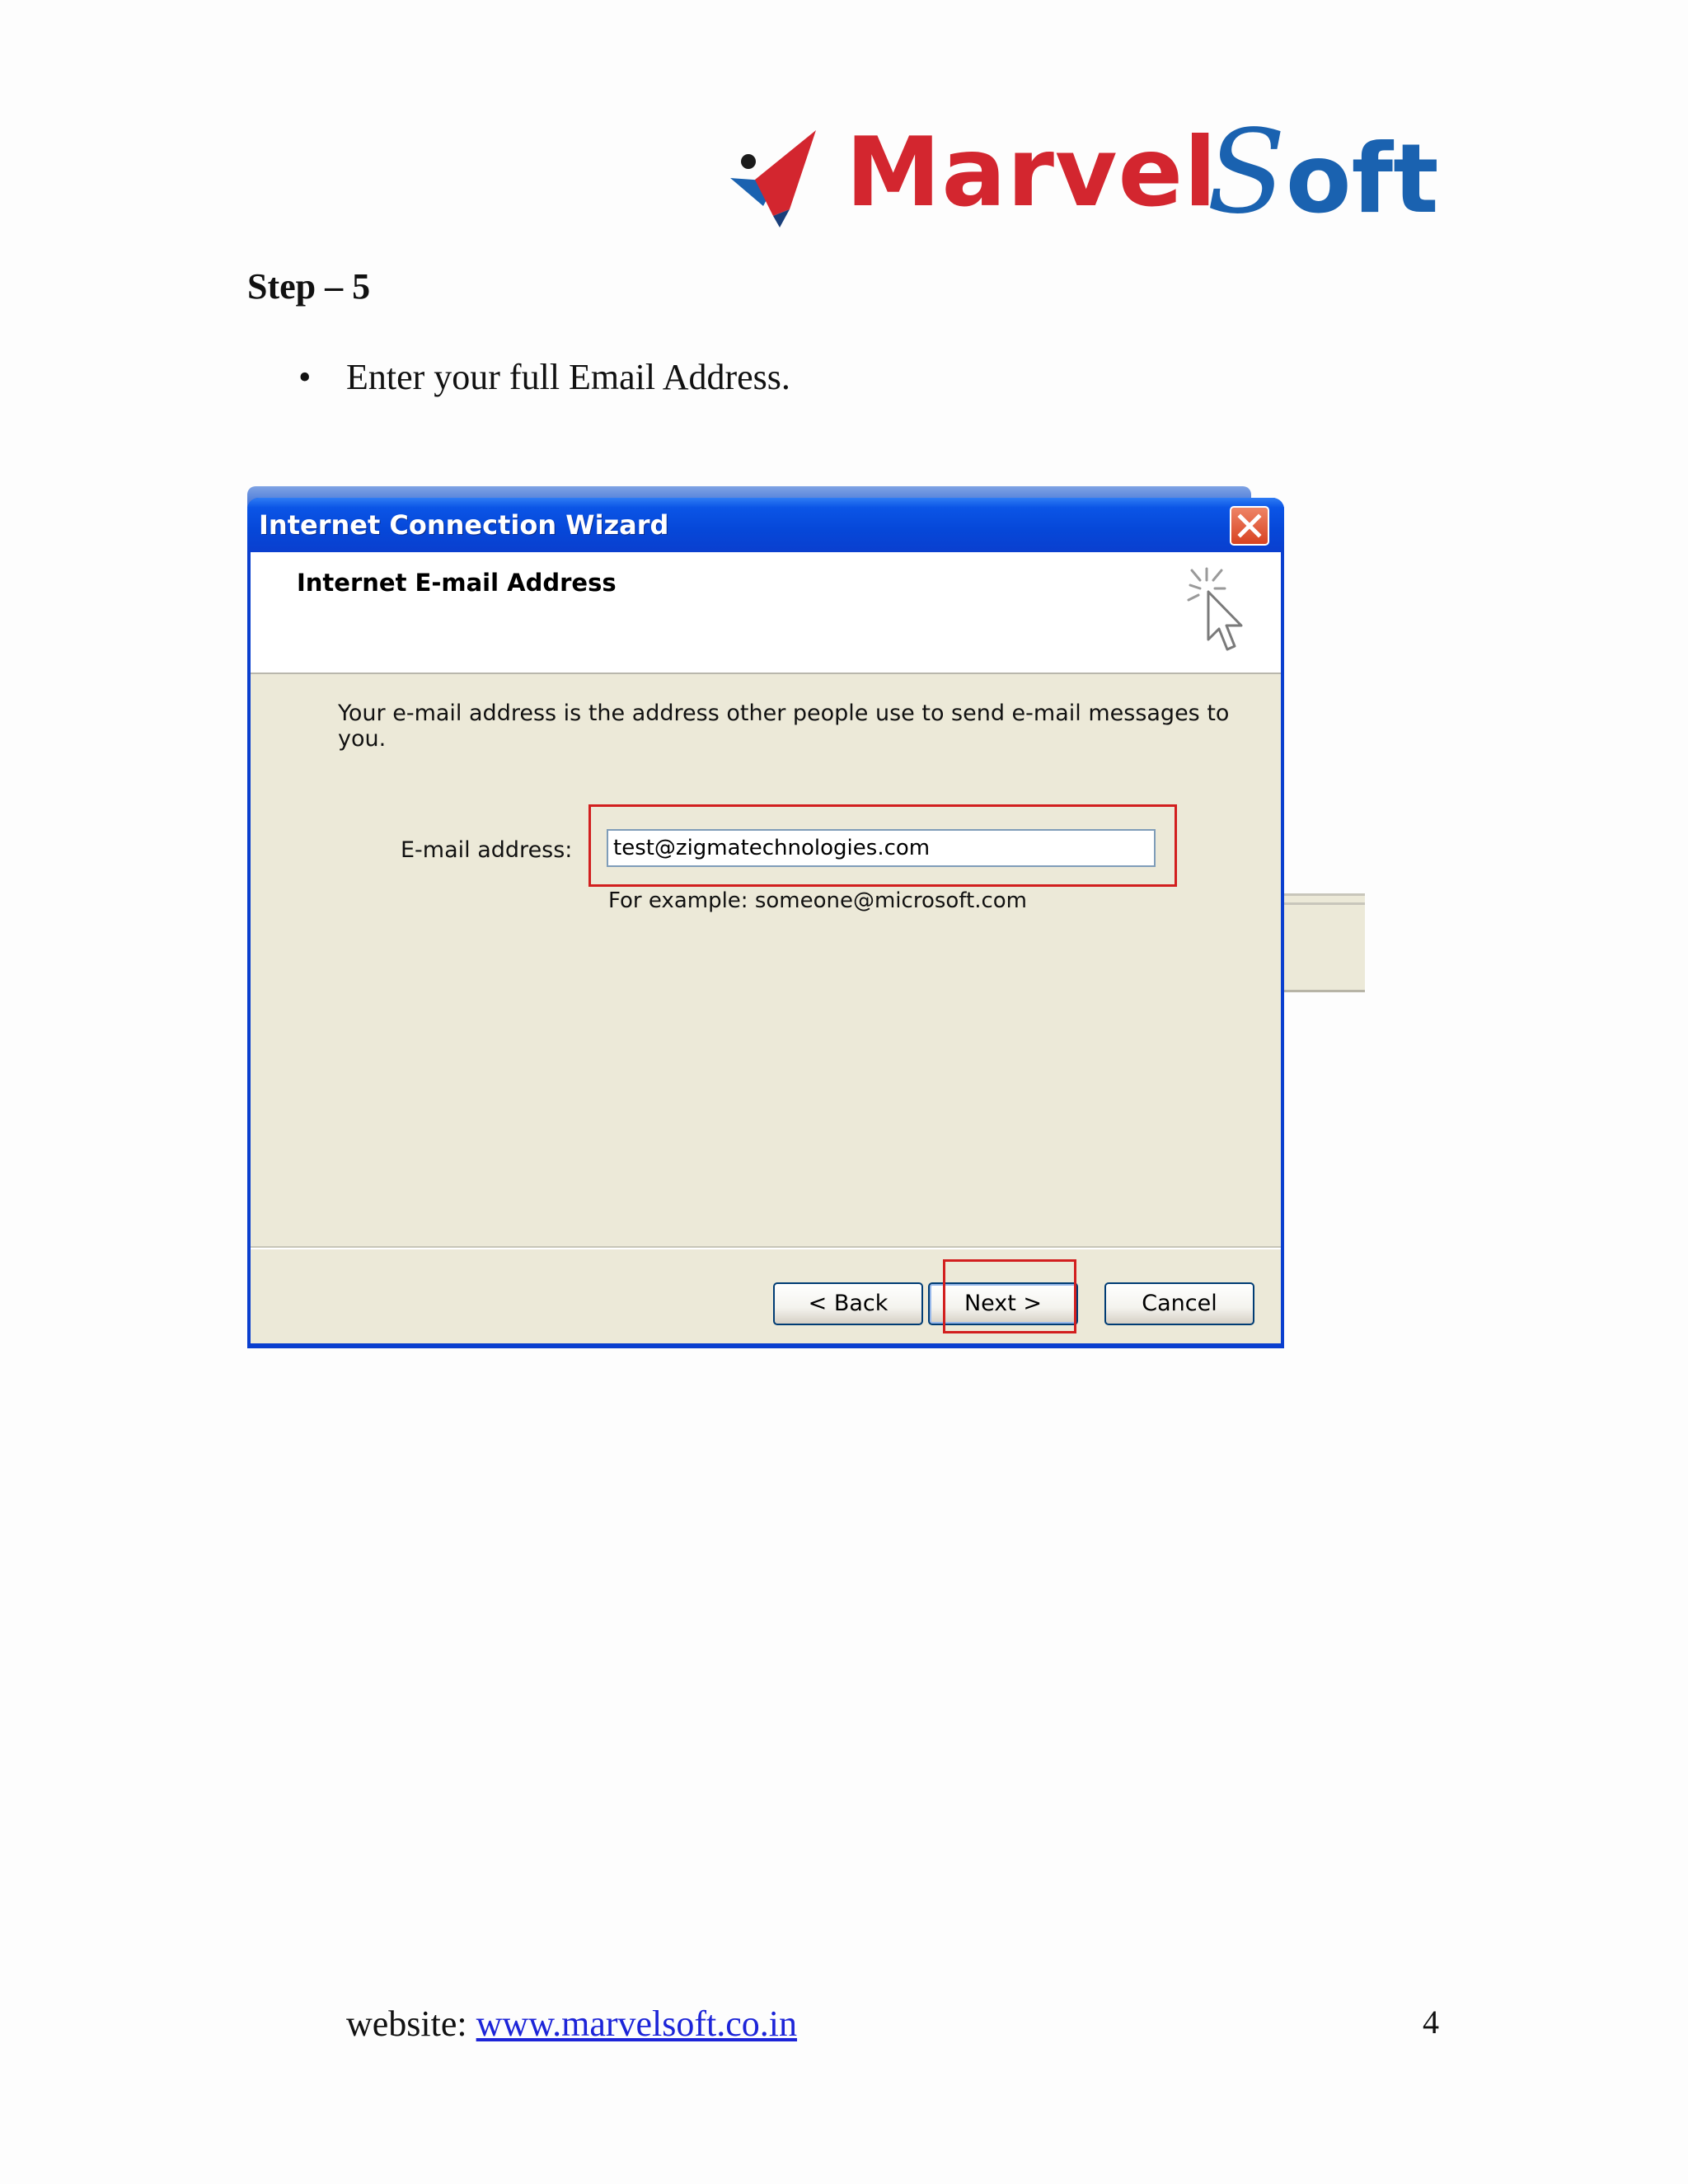  What do you see at coordinates (1010, 1296) in the screenshot?
I see `next-button-highlight-box` at bounding box center [1010, 1296].